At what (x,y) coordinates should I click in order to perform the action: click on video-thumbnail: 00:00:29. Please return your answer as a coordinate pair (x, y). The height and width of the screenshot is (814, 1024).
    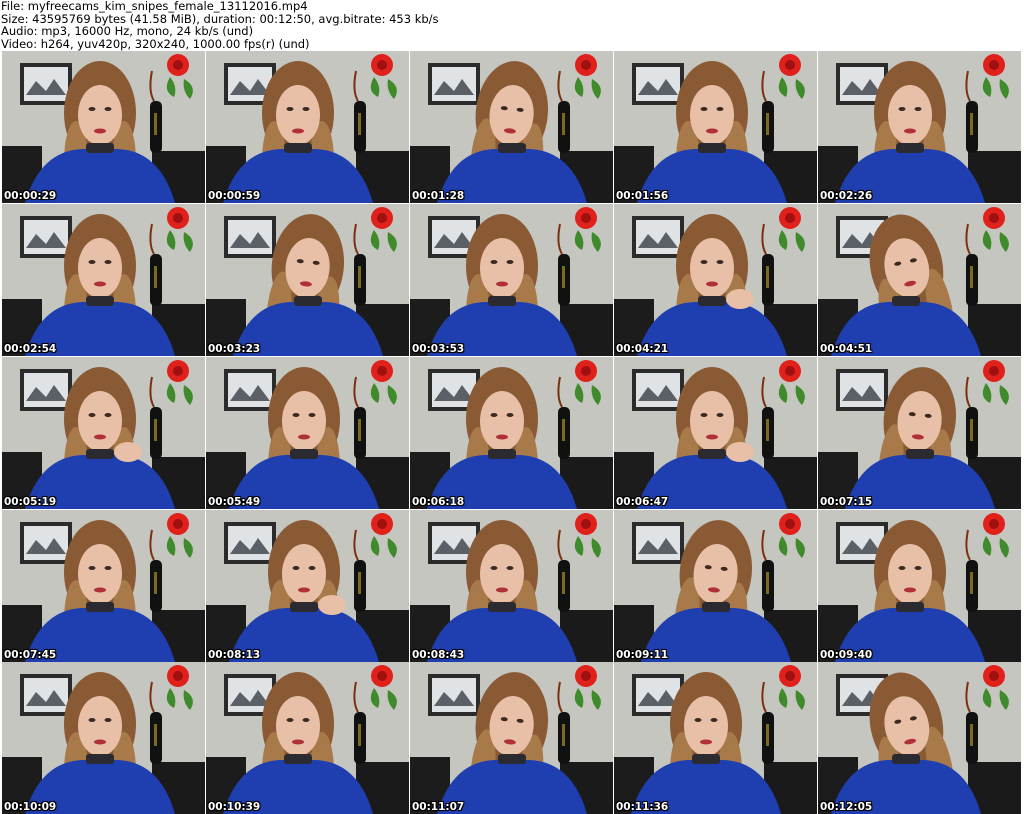
    Looking at the image, I should click on (103, 127).